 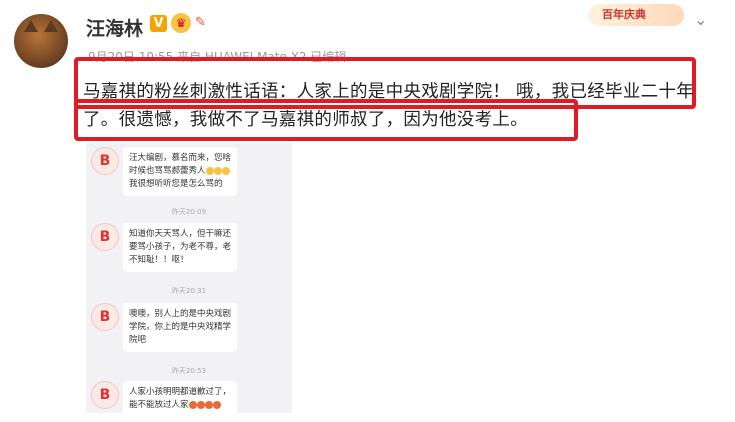 I want to click on message-bubble: 噢噢，别人上的是中央戏剧 学院，你上的是中央戏精学 院吧, so click(x=180, y=327).